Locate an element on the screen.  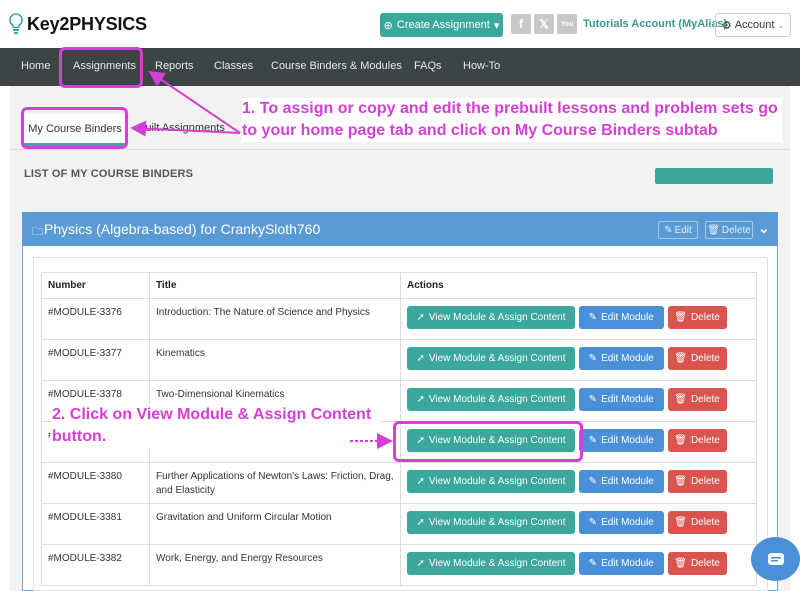
arrow-to-assignments is located at coordinates (194, 102).